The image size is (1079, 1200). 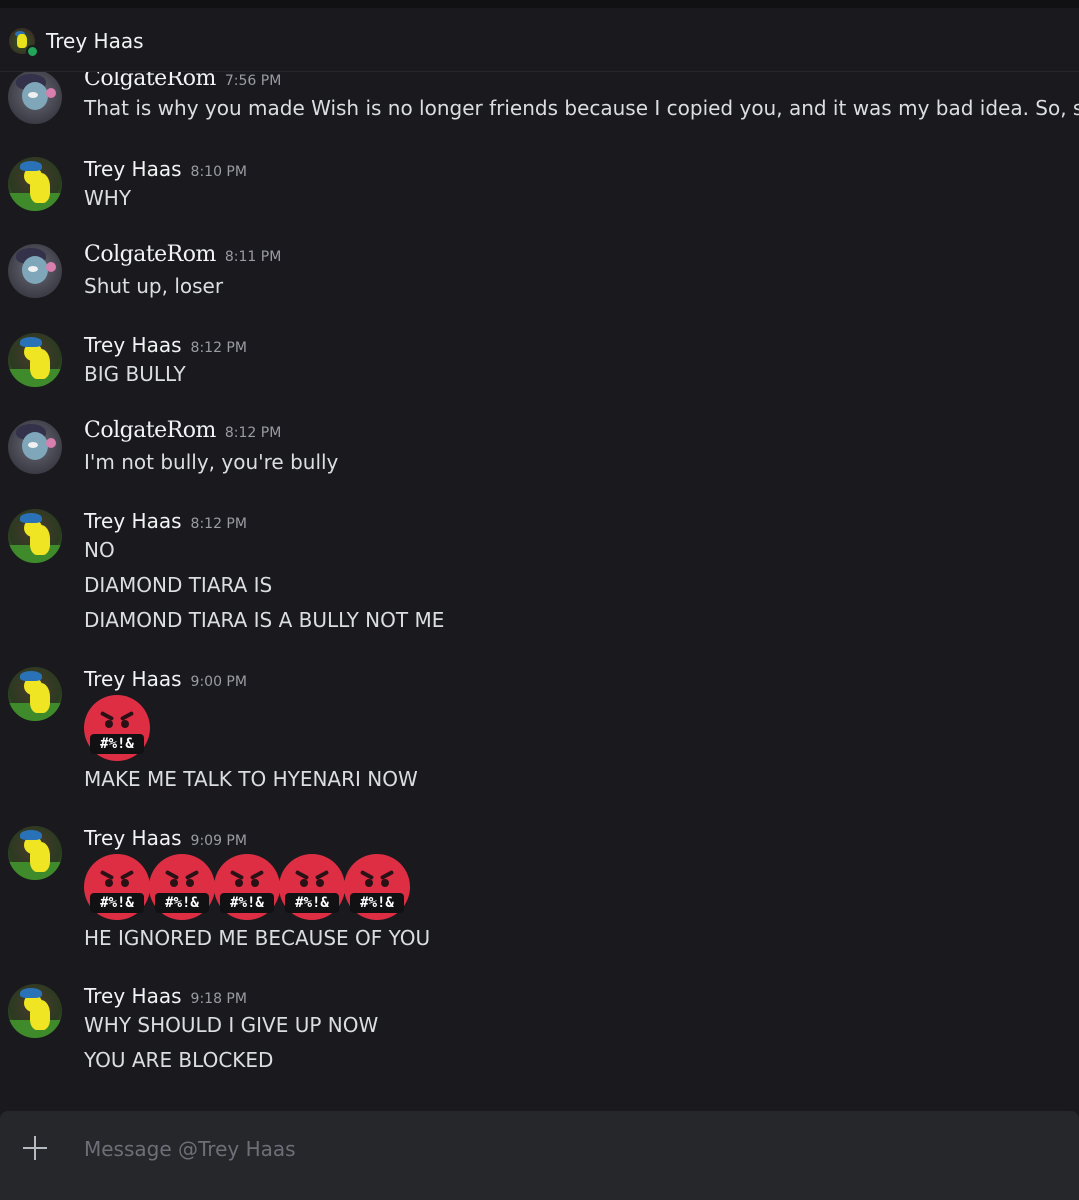 I want to click on message-header: ColgateRom 8:11 PM, so click(x=182, y=254).